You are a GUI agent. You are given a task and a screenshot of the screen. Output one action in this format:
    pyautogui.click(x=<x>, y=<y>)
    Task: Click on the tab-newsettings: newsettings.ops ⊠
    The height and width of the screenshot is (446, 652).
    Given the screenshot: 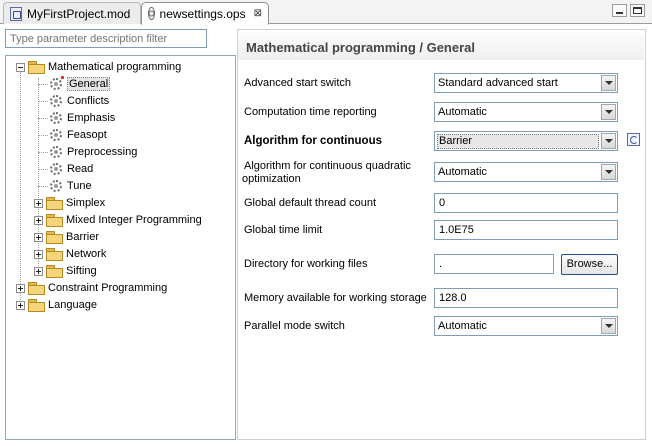 What is the action you would take?
    pyautogui.click(x=205, y=13)
    